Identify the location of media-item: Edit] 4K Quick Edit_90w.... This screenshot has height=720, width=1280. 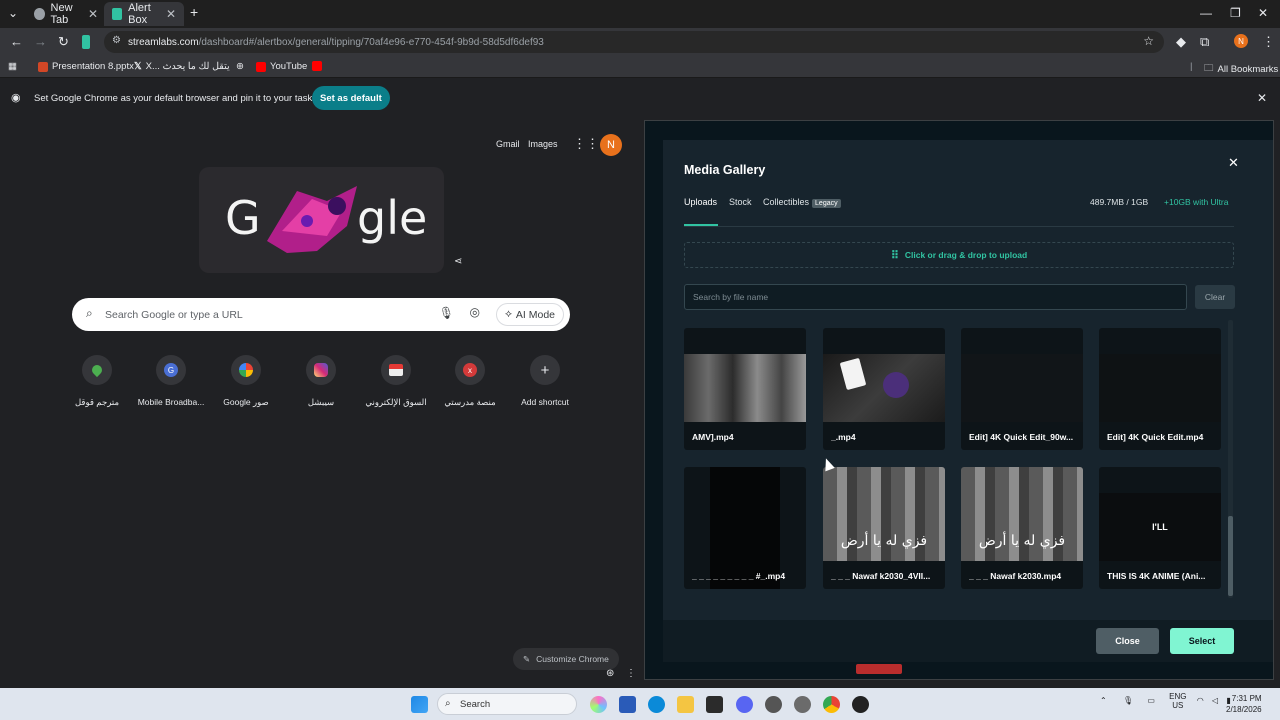
(1022, 389).